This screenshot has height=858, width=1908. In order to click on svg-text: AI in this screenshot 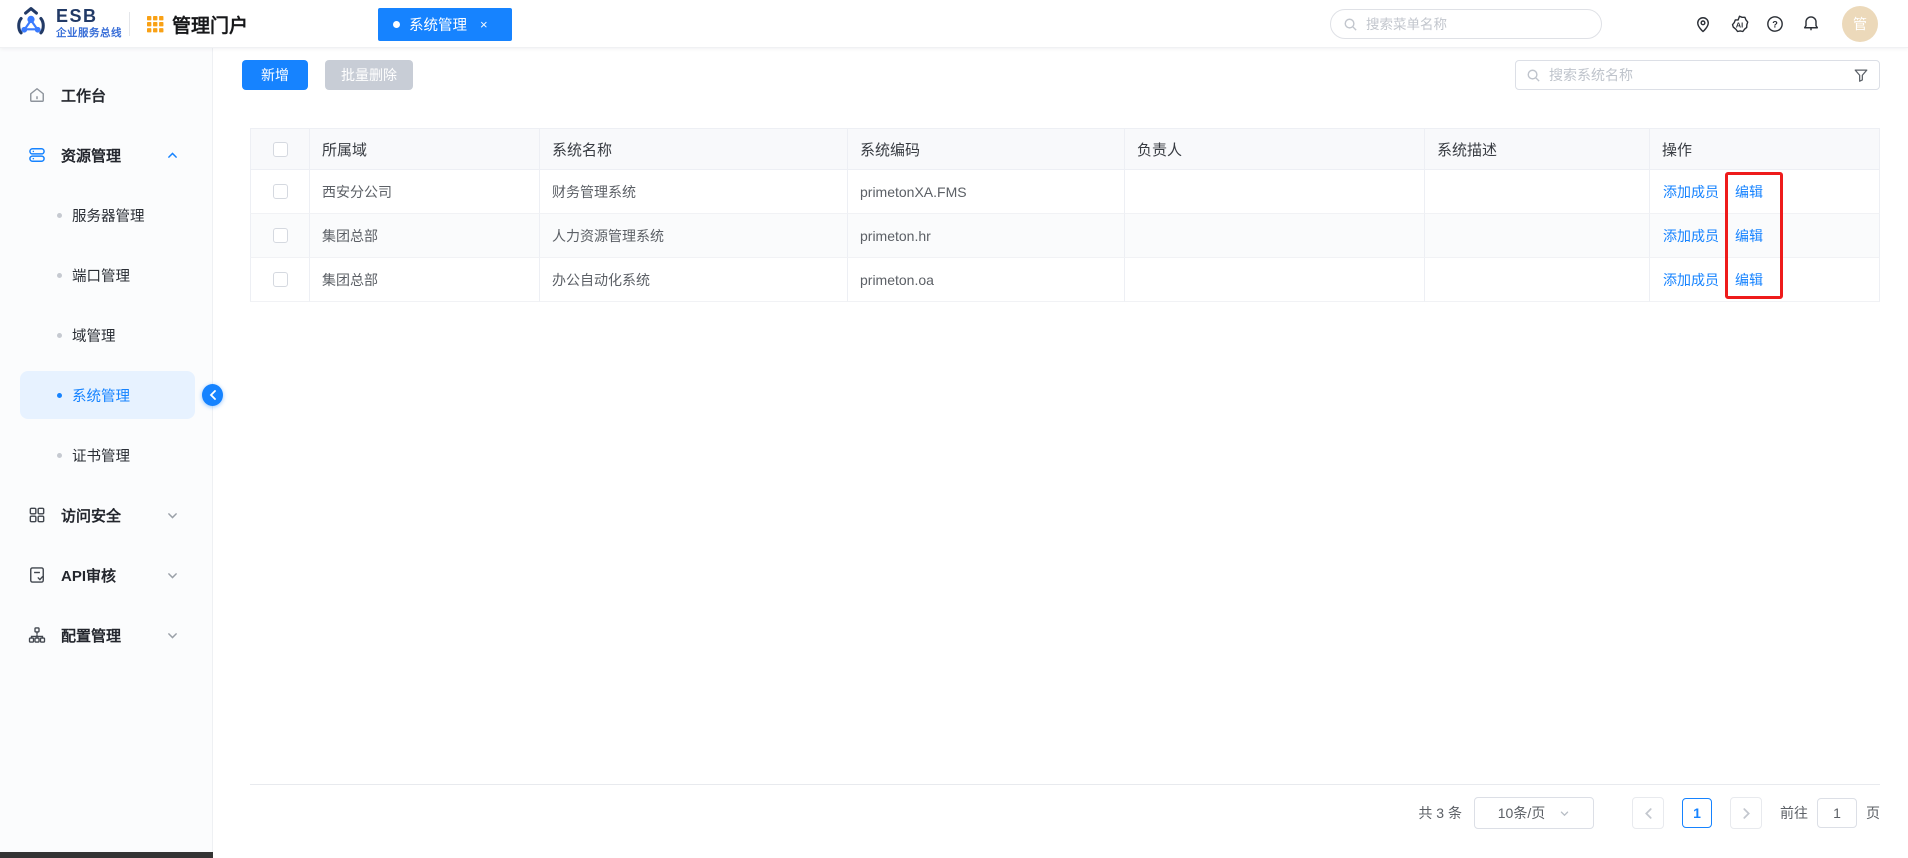, I will do `click(1738, 24)`.